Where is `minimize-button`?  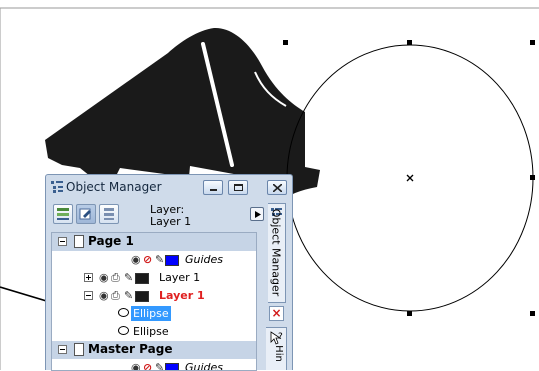
minimize-button is located at coordinates (213, 187).